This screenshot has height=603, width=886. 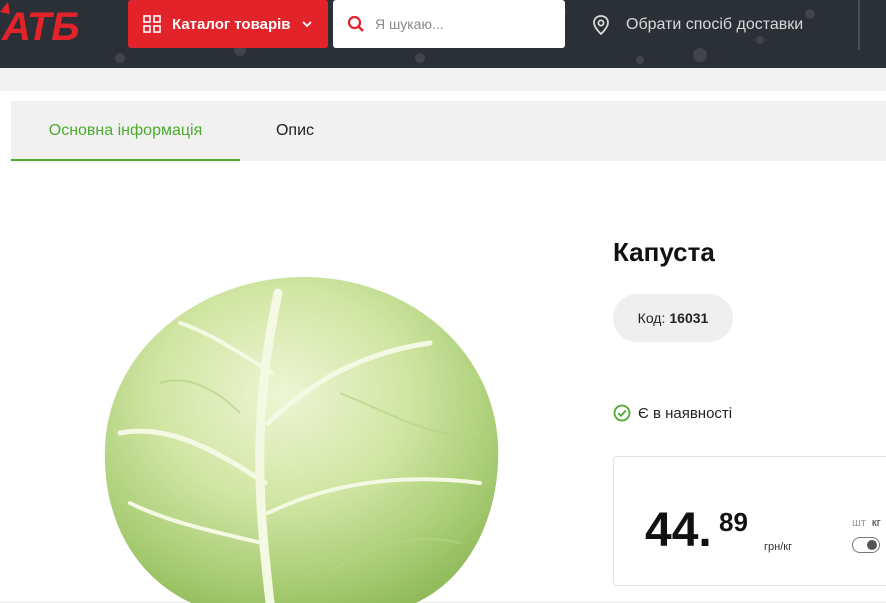 What do you see at coordinates (622, 413) in the screenshot?
I see `check-circle-icon` at bounding box center [622, 413].